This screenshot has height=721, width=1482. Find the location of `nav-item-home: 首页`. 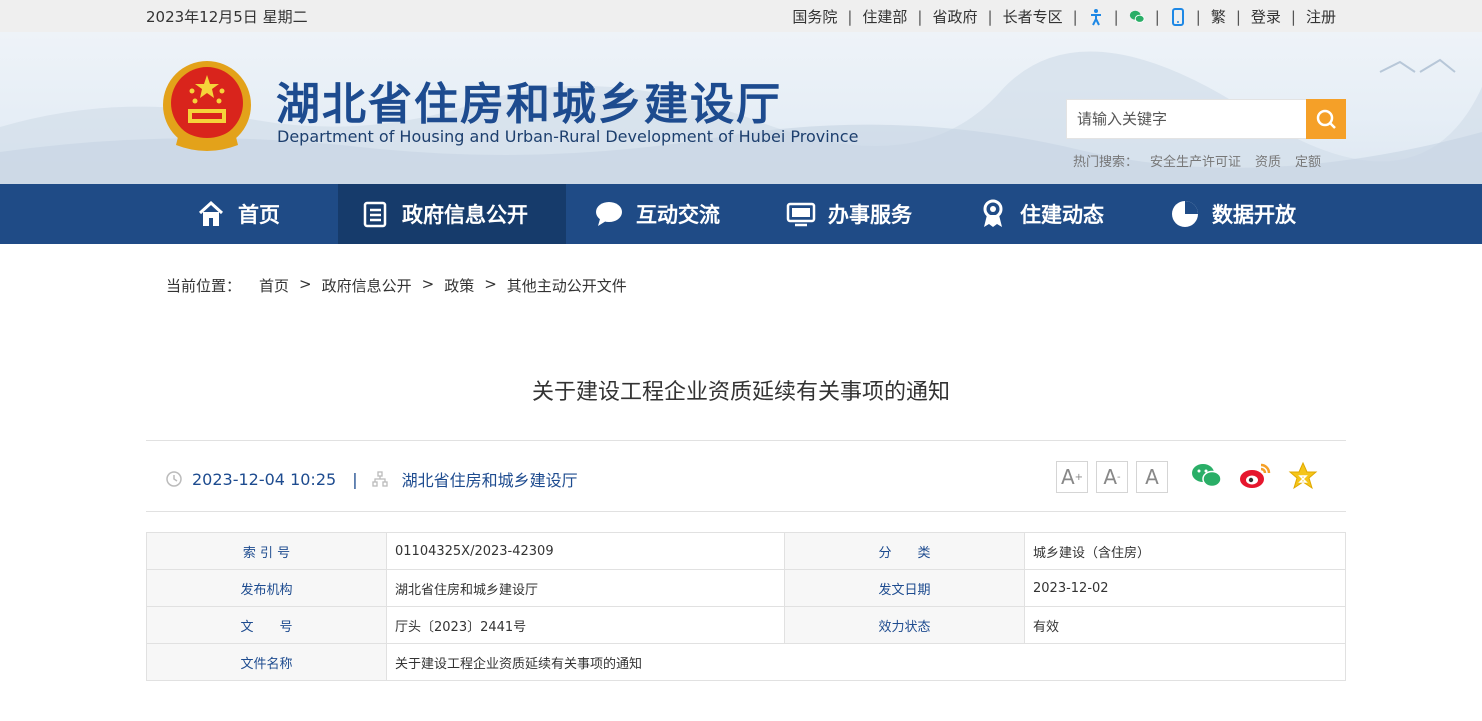

nav-item-home: 首页 is located at coordinates (238, 214).